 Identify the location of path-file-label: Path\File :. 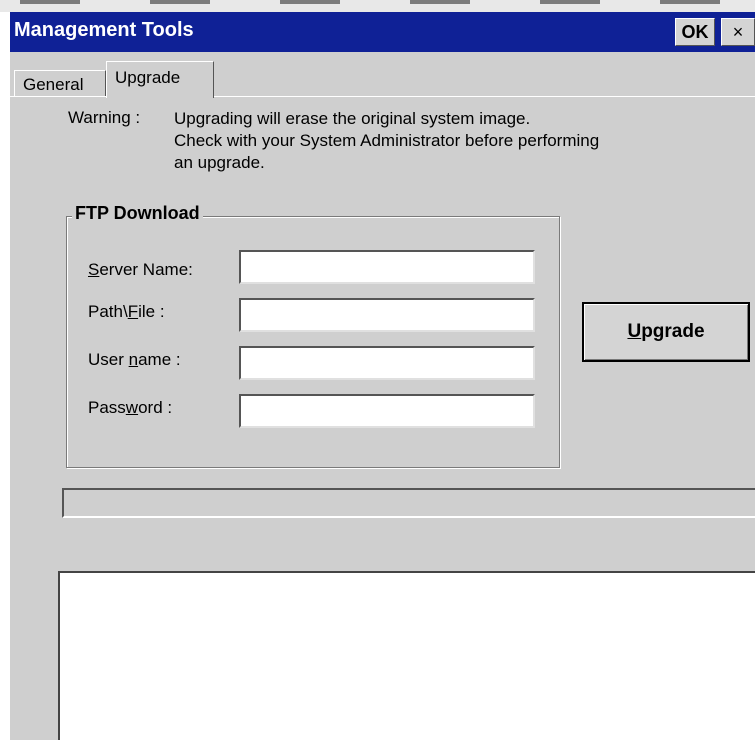
(126, 311).